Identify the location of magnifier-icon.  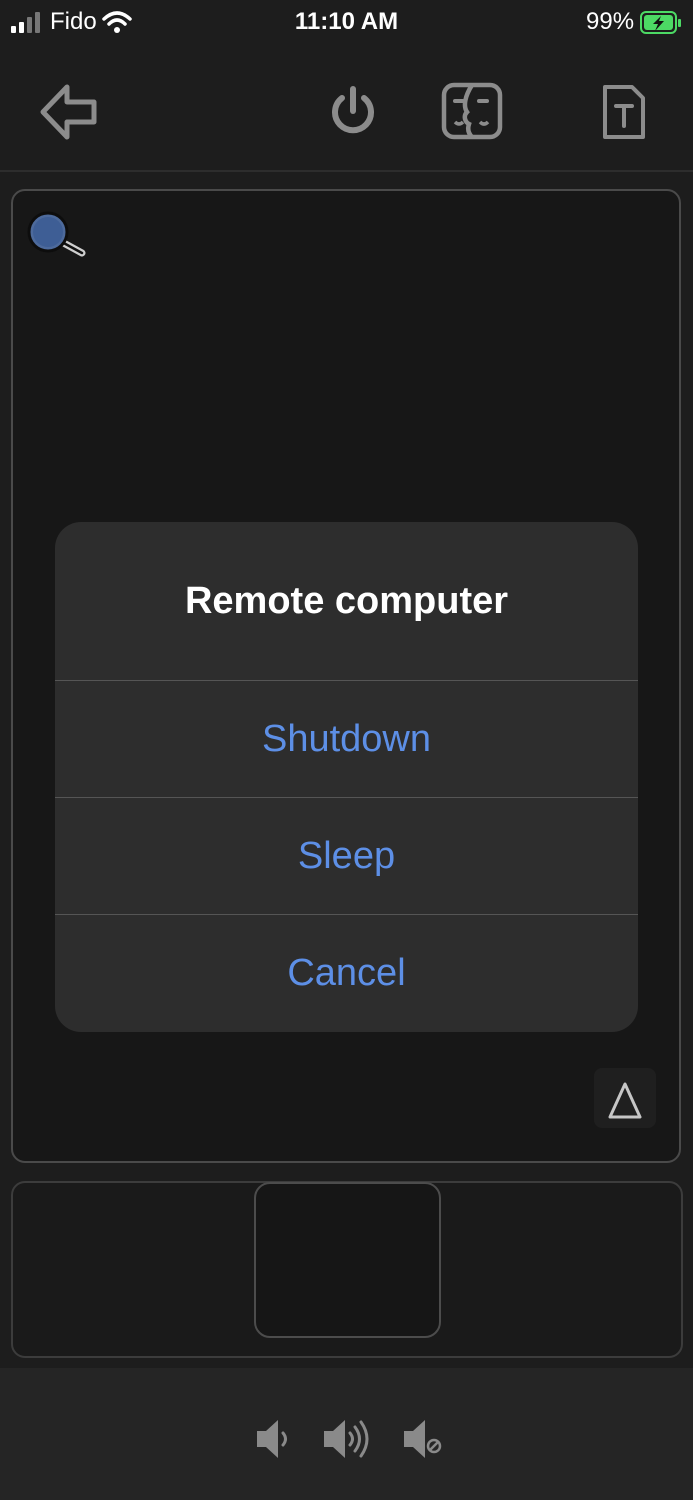
(58, 234).